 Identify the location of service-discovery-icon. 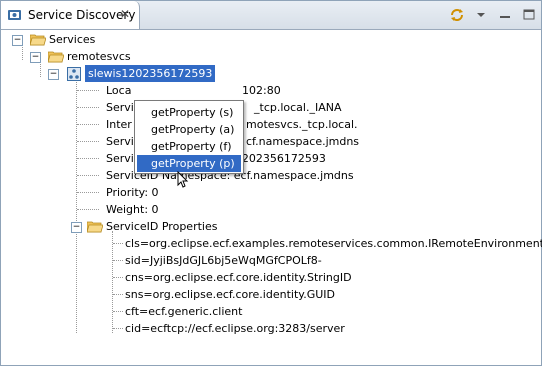
(15, 15).